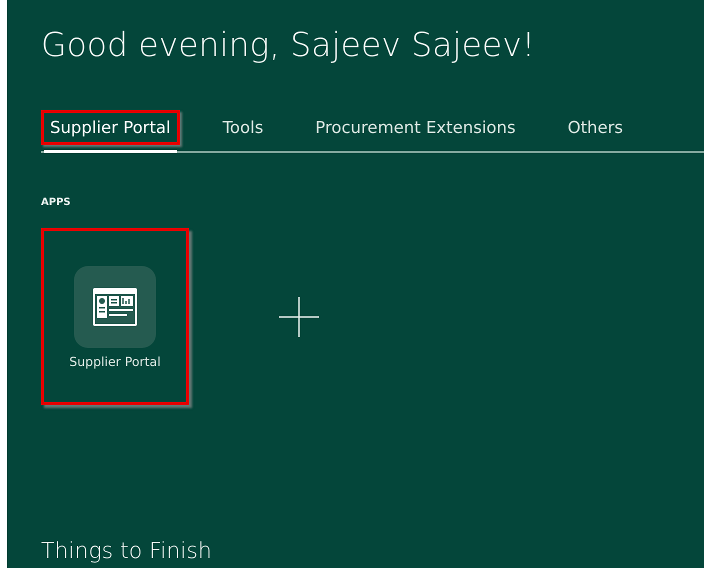 This screenshot has height=568, width=704. What do you see at coordinates (127, 551) in the screenshot?
I see `section-title: Things to Finish` at bounding box center [127, 551].